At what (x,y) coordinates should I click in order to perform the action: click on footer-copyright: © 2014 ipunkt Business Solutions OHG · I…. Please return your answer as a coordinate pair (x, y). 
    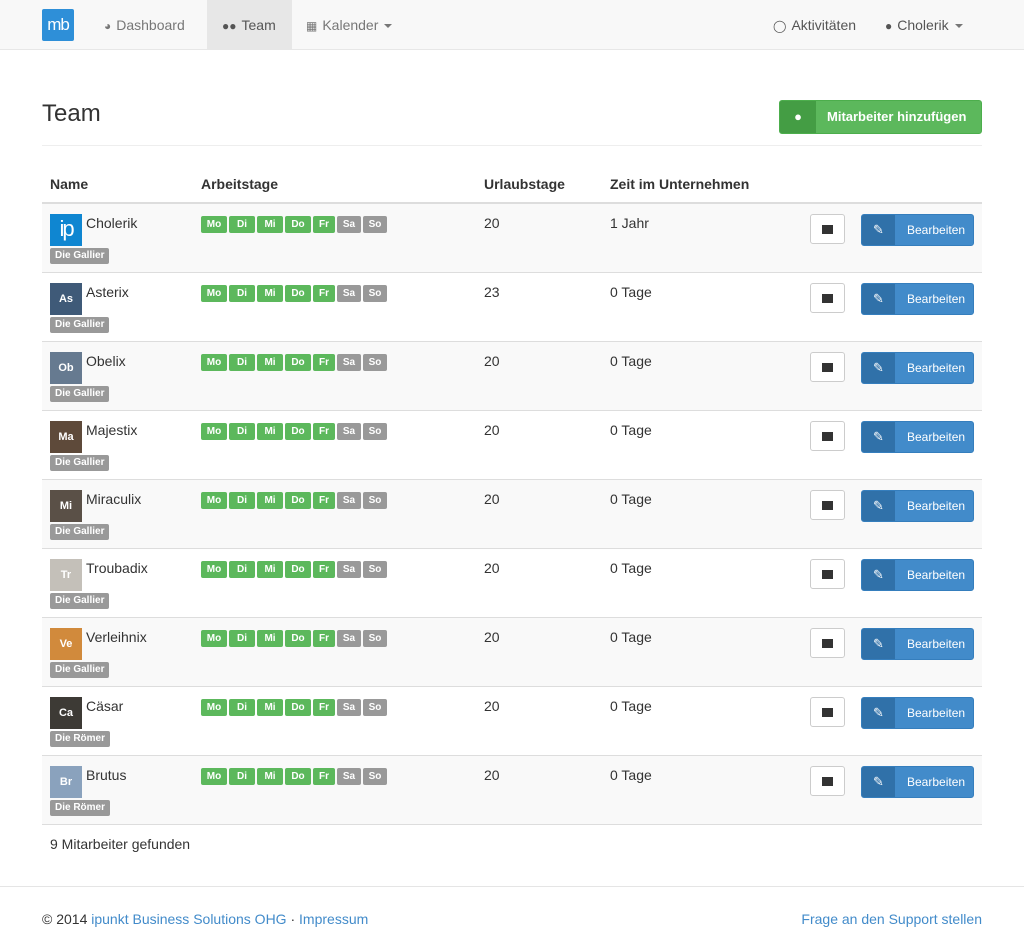
    Looking at the image, I should click on (205, 919).